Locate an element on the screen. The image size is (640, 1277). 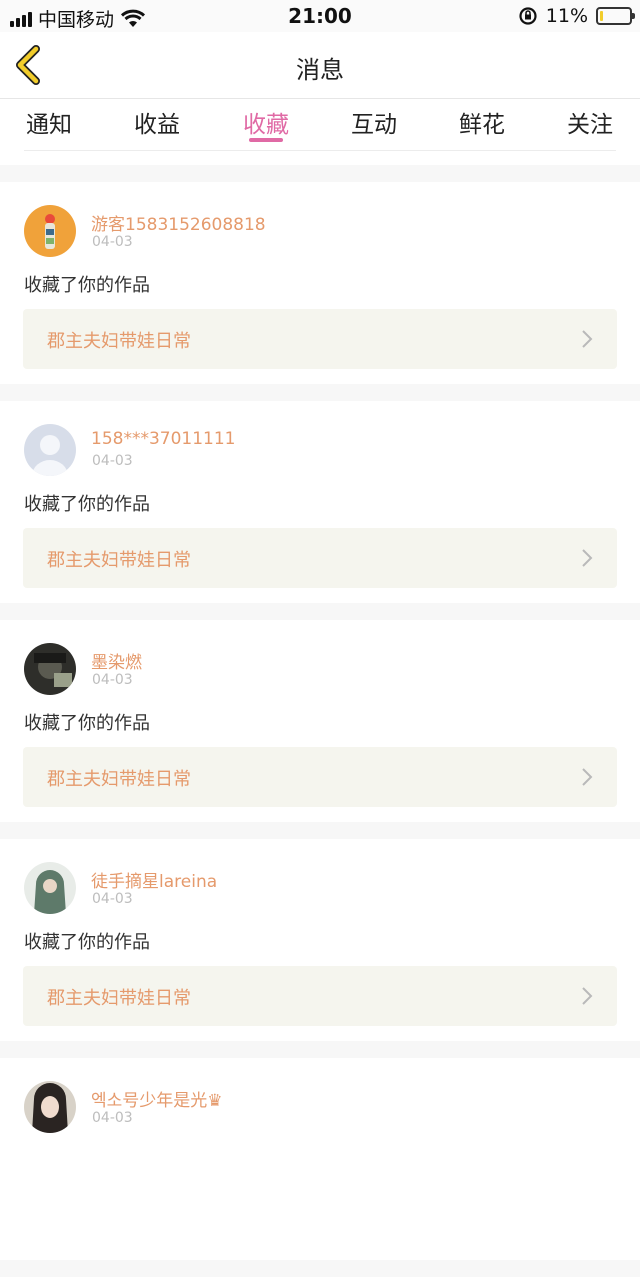
status-bar: 中国移动 21:00 11% is located at coordinates (320, 16).